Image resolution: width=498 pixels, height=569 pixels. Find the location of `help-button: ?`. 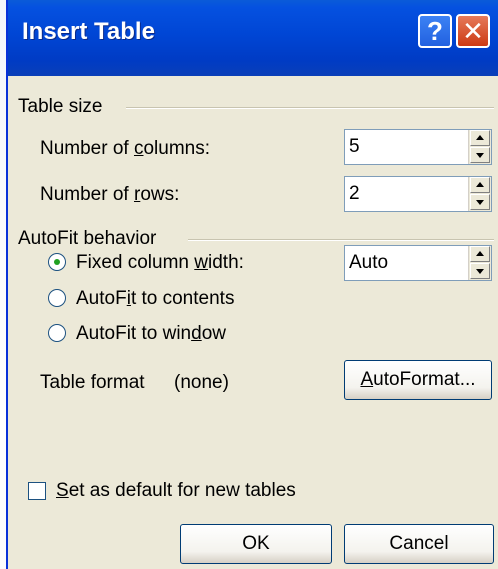

help-button: ? is located at coordinates (435, 31).